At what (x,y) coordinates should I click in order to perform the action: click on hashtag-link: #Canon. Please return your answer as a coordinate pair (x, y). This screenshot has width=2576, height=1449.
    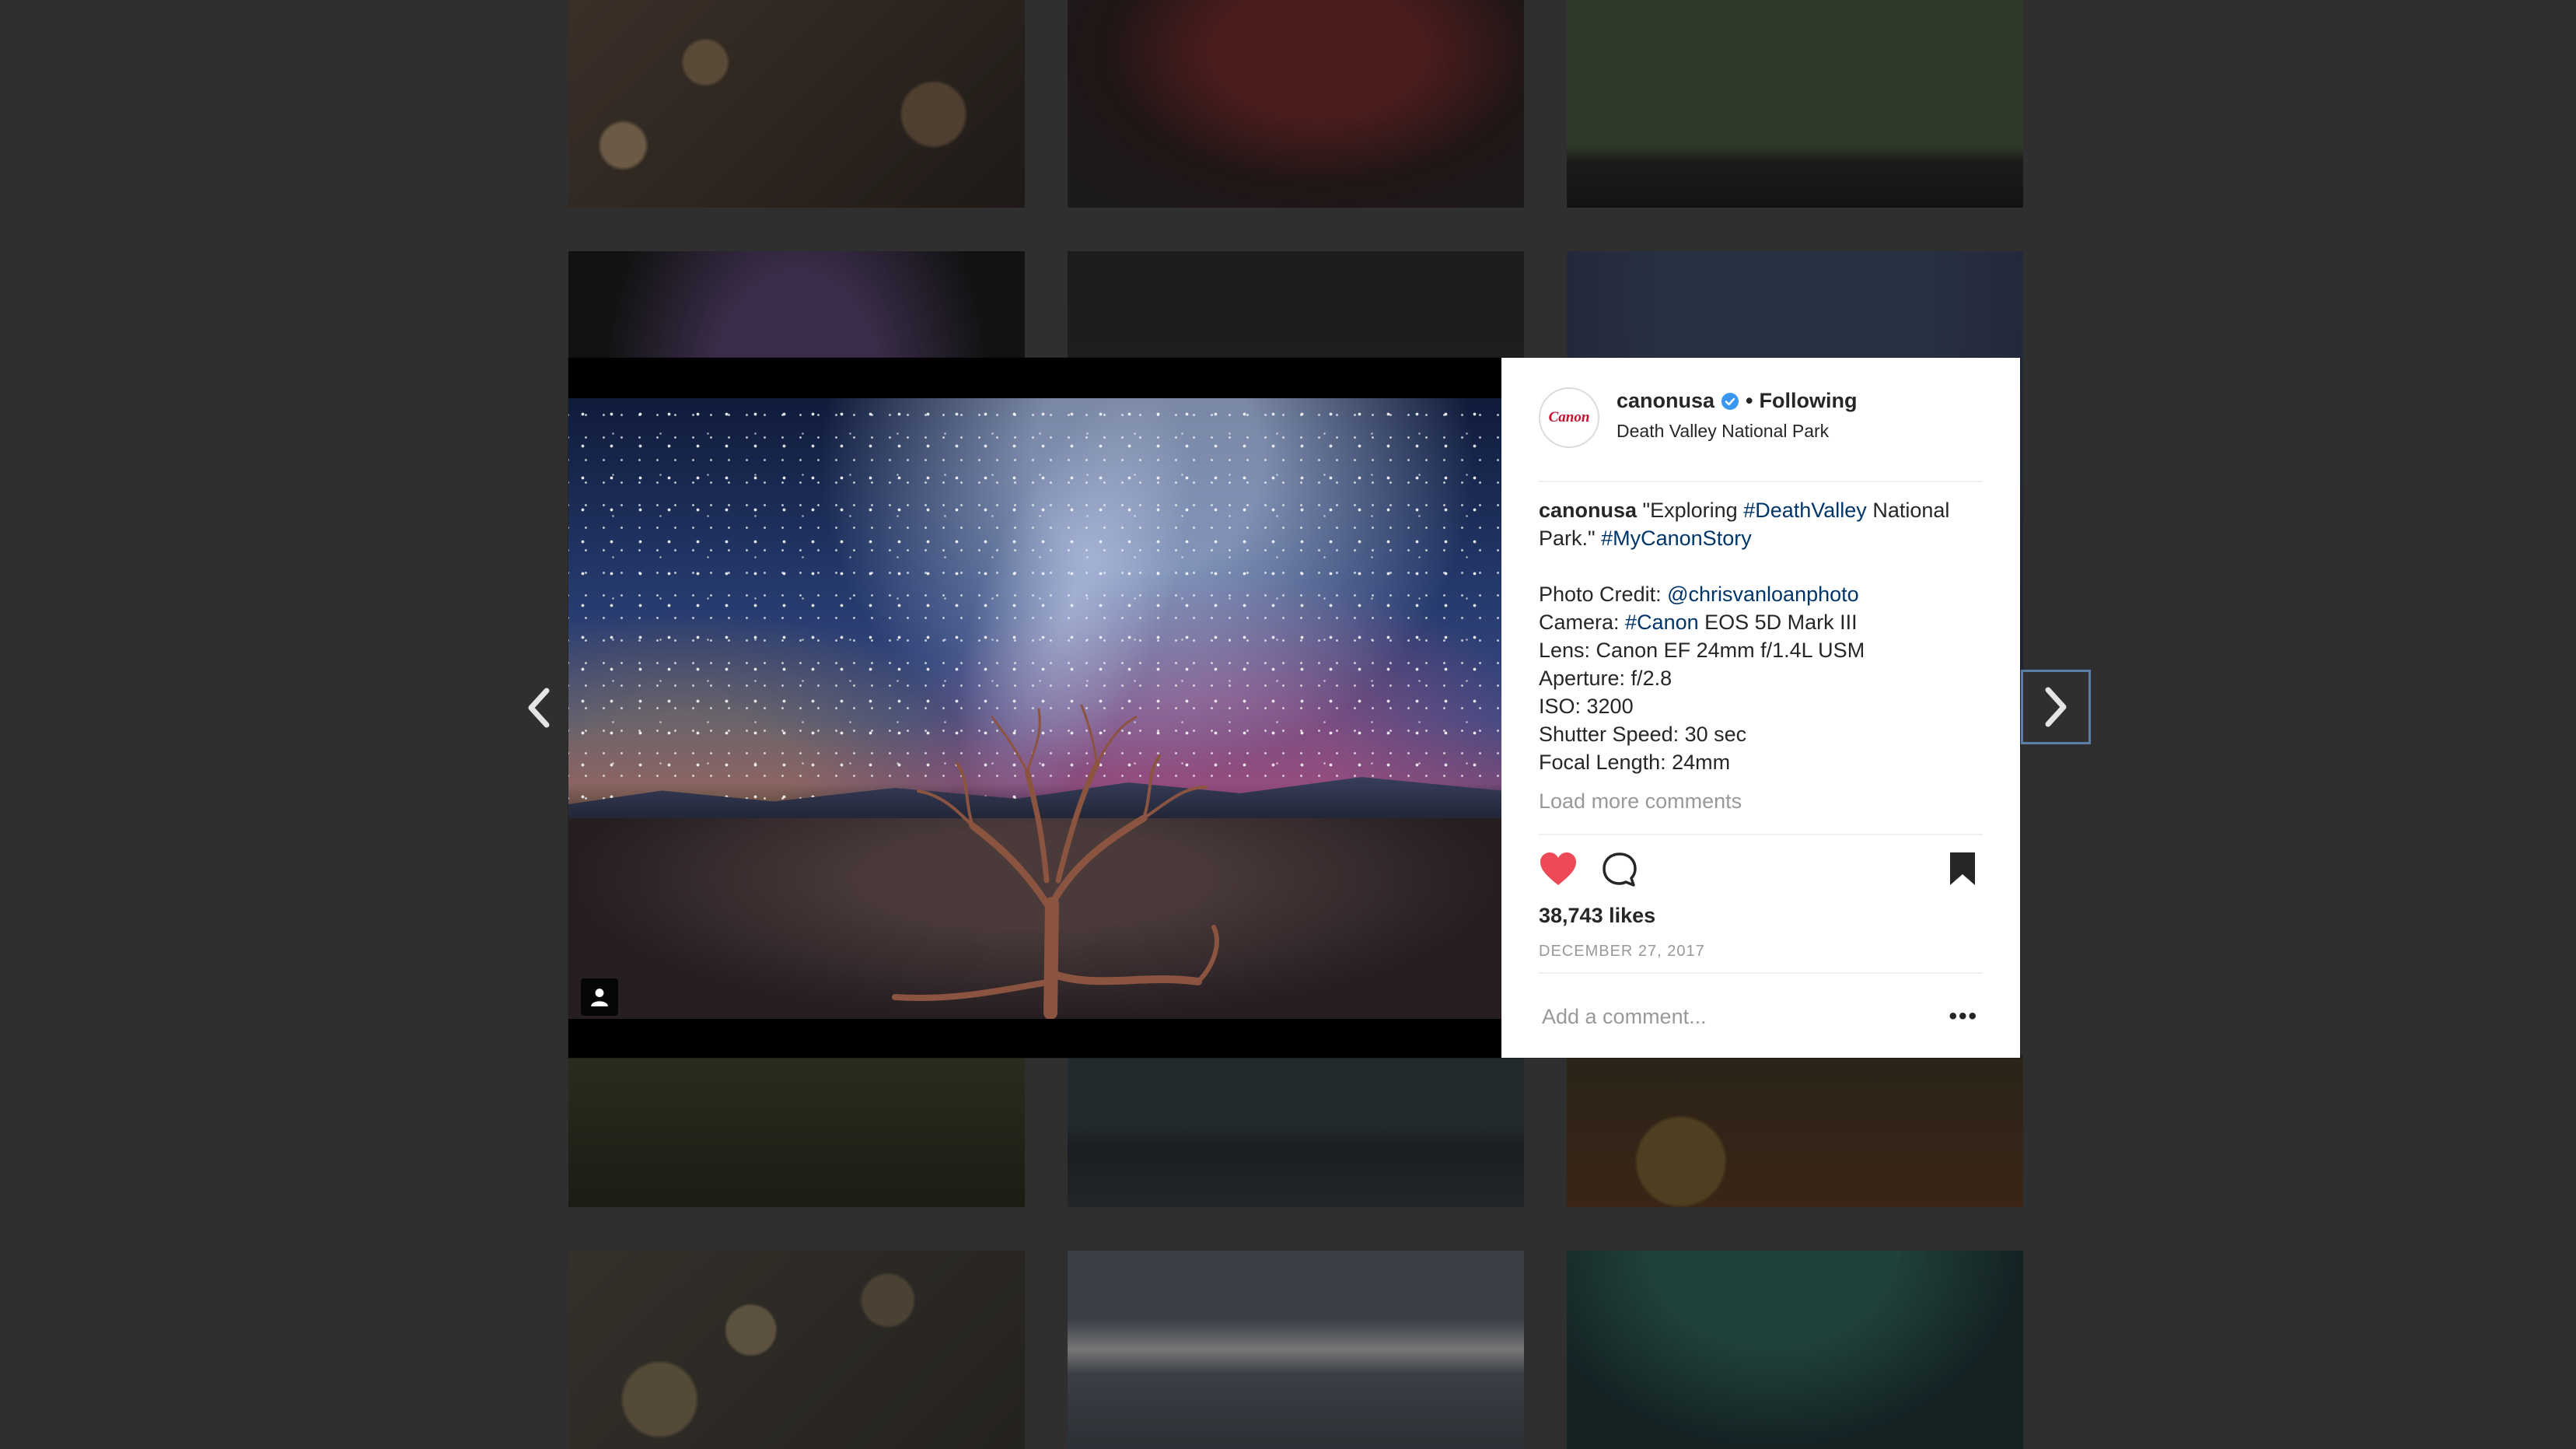
    Looking at the image, I should click on (1662, 622).